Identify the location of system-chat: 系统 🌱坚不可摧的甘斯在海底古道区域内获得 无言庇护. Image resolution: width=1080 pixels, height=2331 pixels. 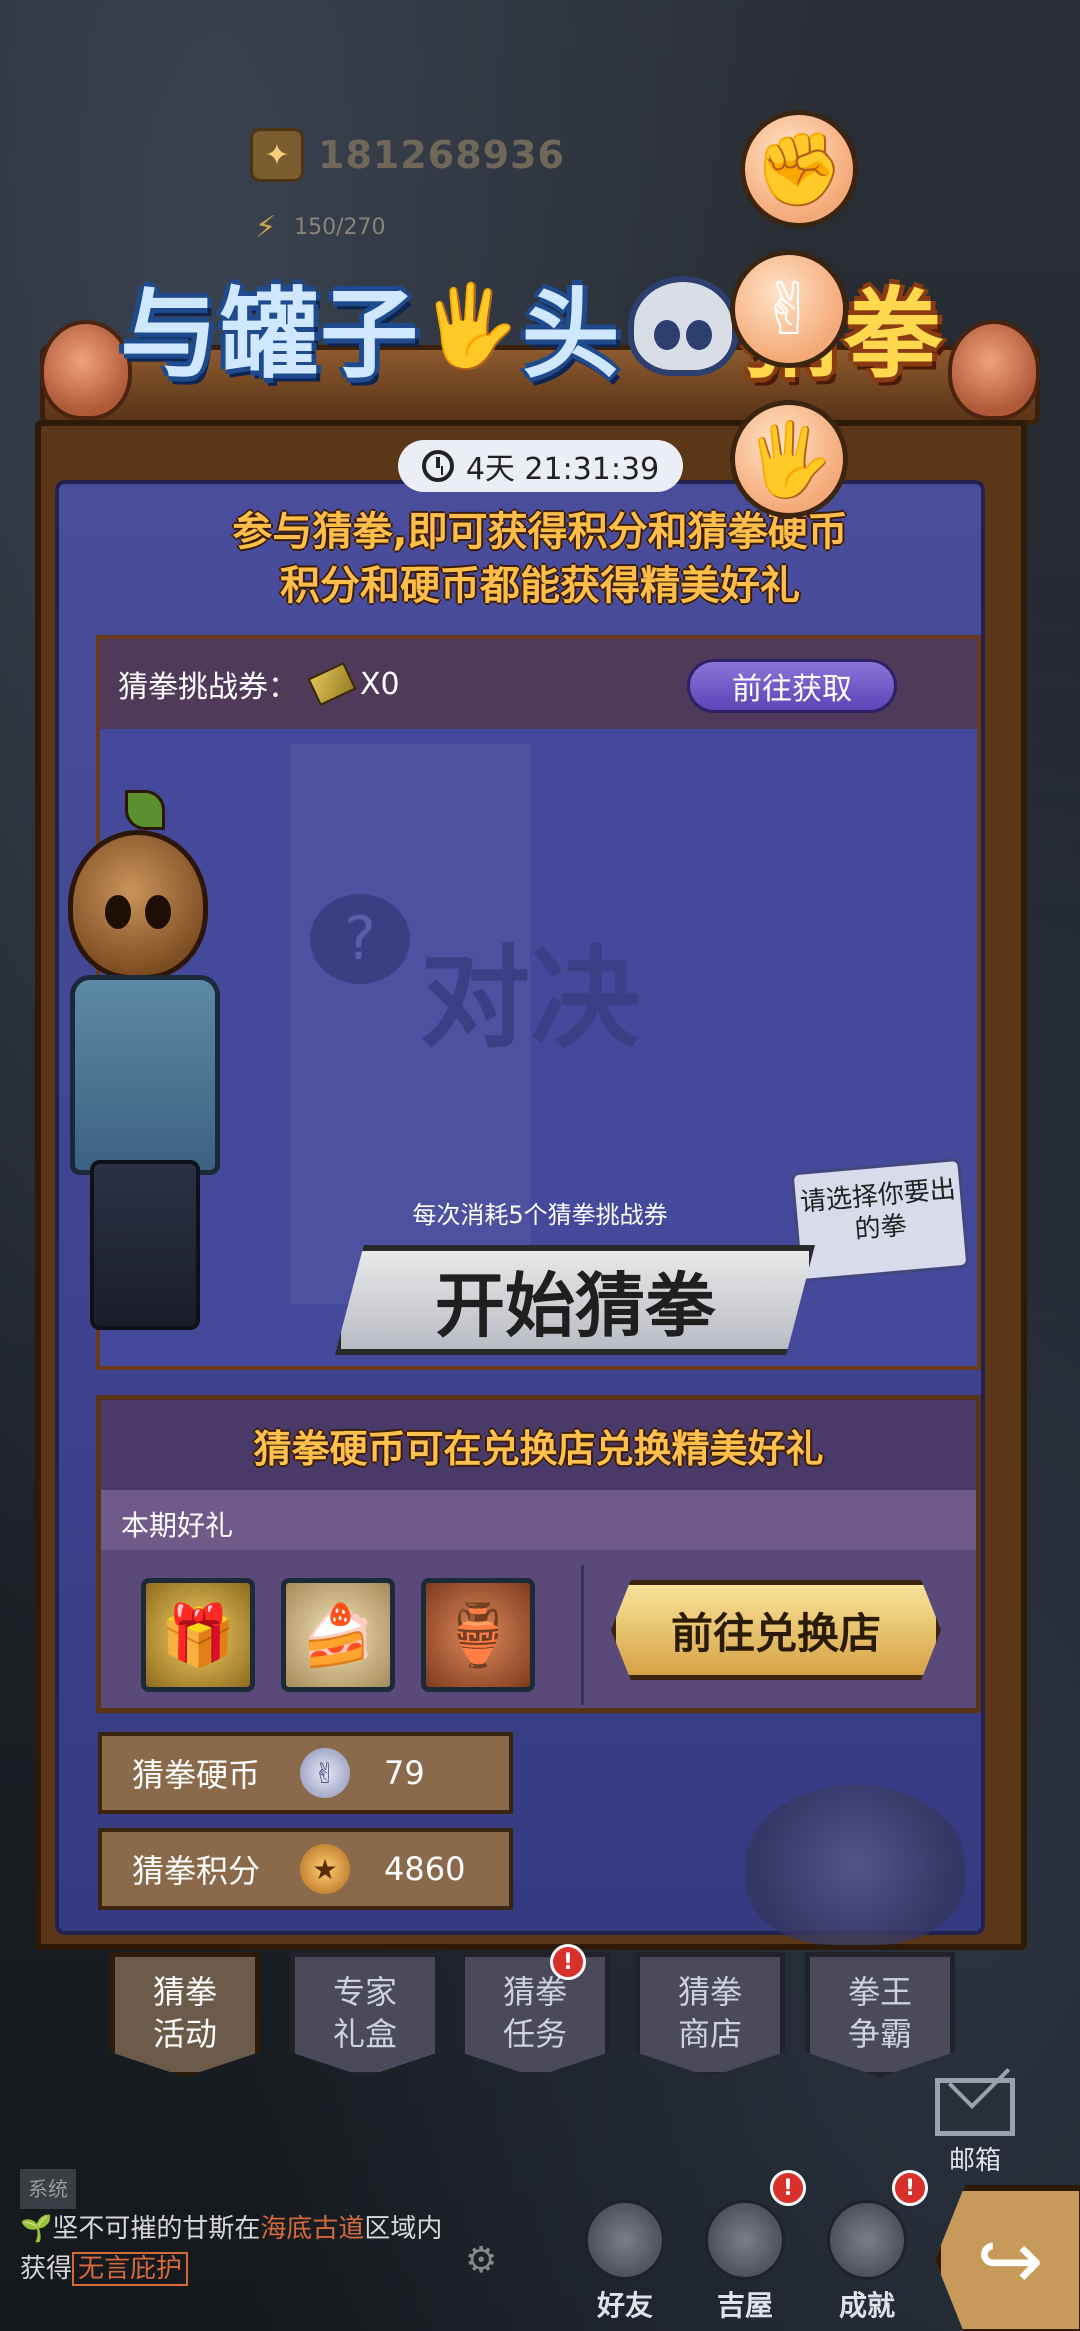
(240, 2228).